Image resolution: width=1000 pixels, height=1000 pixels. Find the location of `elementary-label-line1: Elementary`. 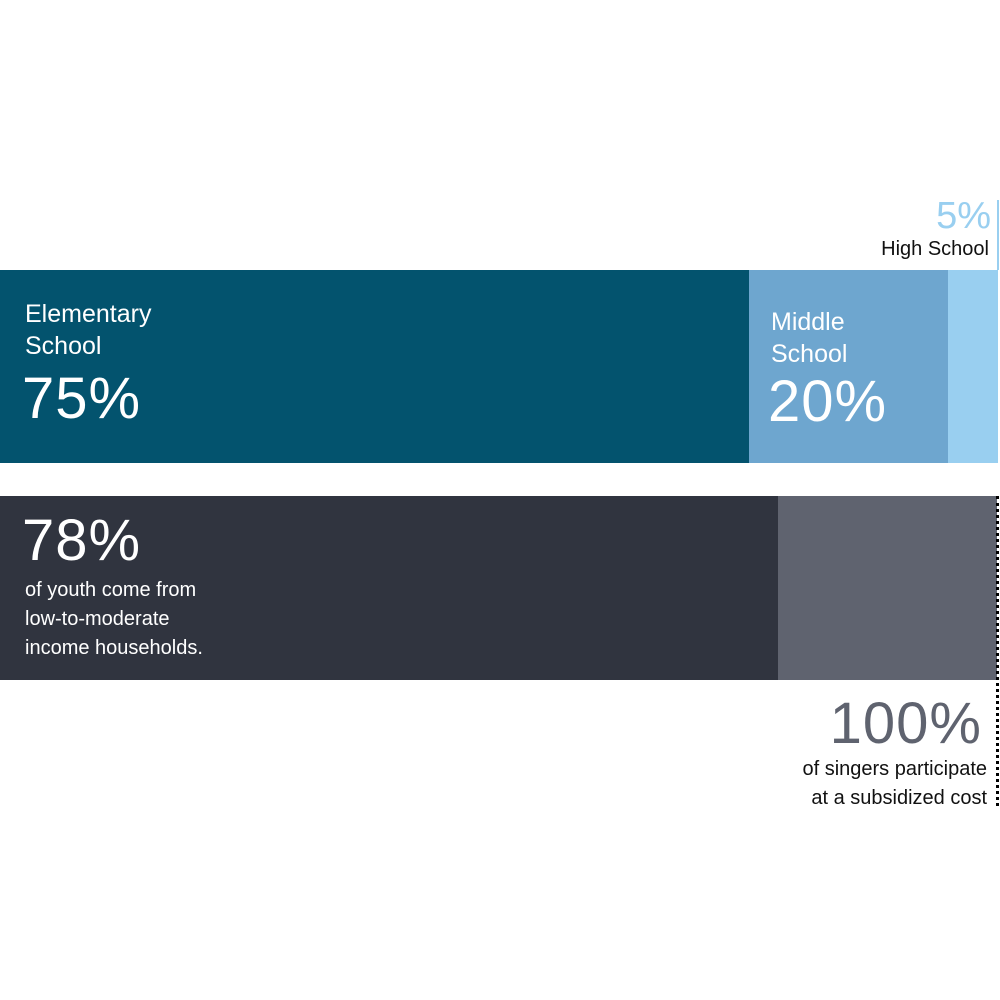

elementary-label-line1: Elementary is located at coordinates (88, 314).